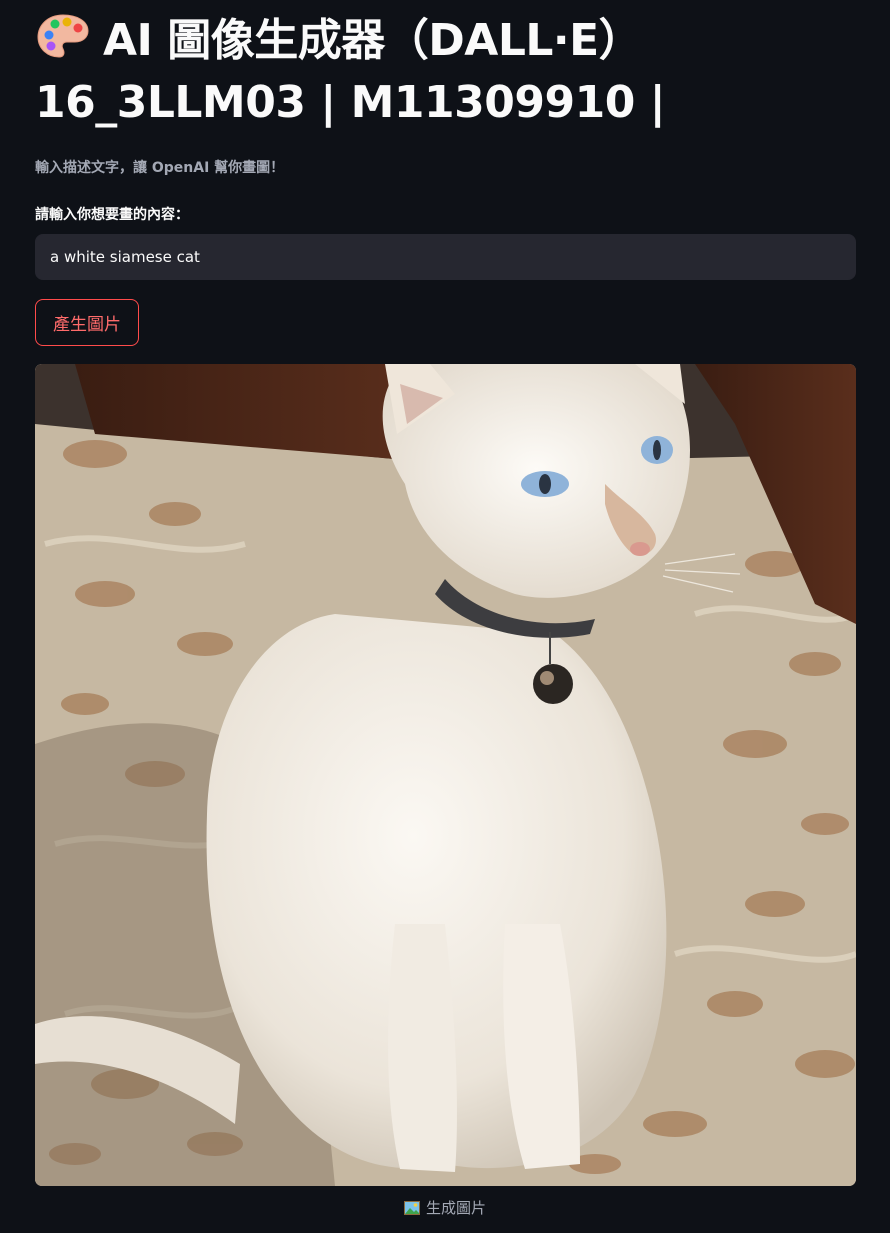 The width and height of the screenshot is (890, 1233). Describe the element at coordinates (411, 1208) in the screenshot. I see `framed-picture-icon` at that location.